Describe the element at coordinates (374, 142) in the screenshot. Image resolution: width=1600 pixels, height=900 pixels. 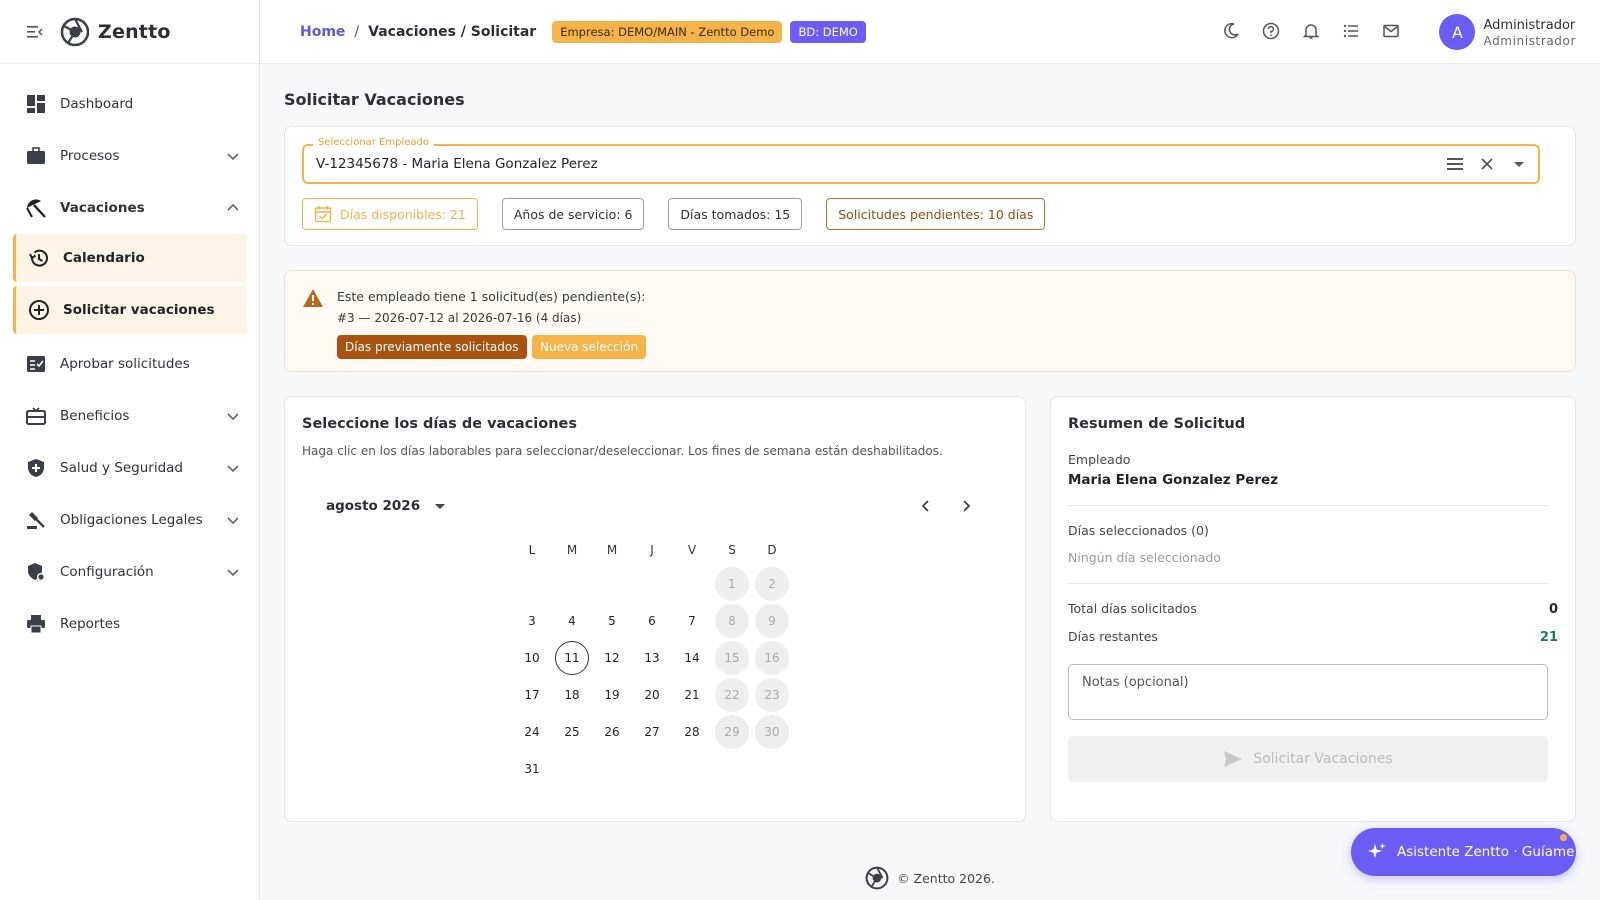
I see `employee-select-label: Seleccionar Empleado` at that location.